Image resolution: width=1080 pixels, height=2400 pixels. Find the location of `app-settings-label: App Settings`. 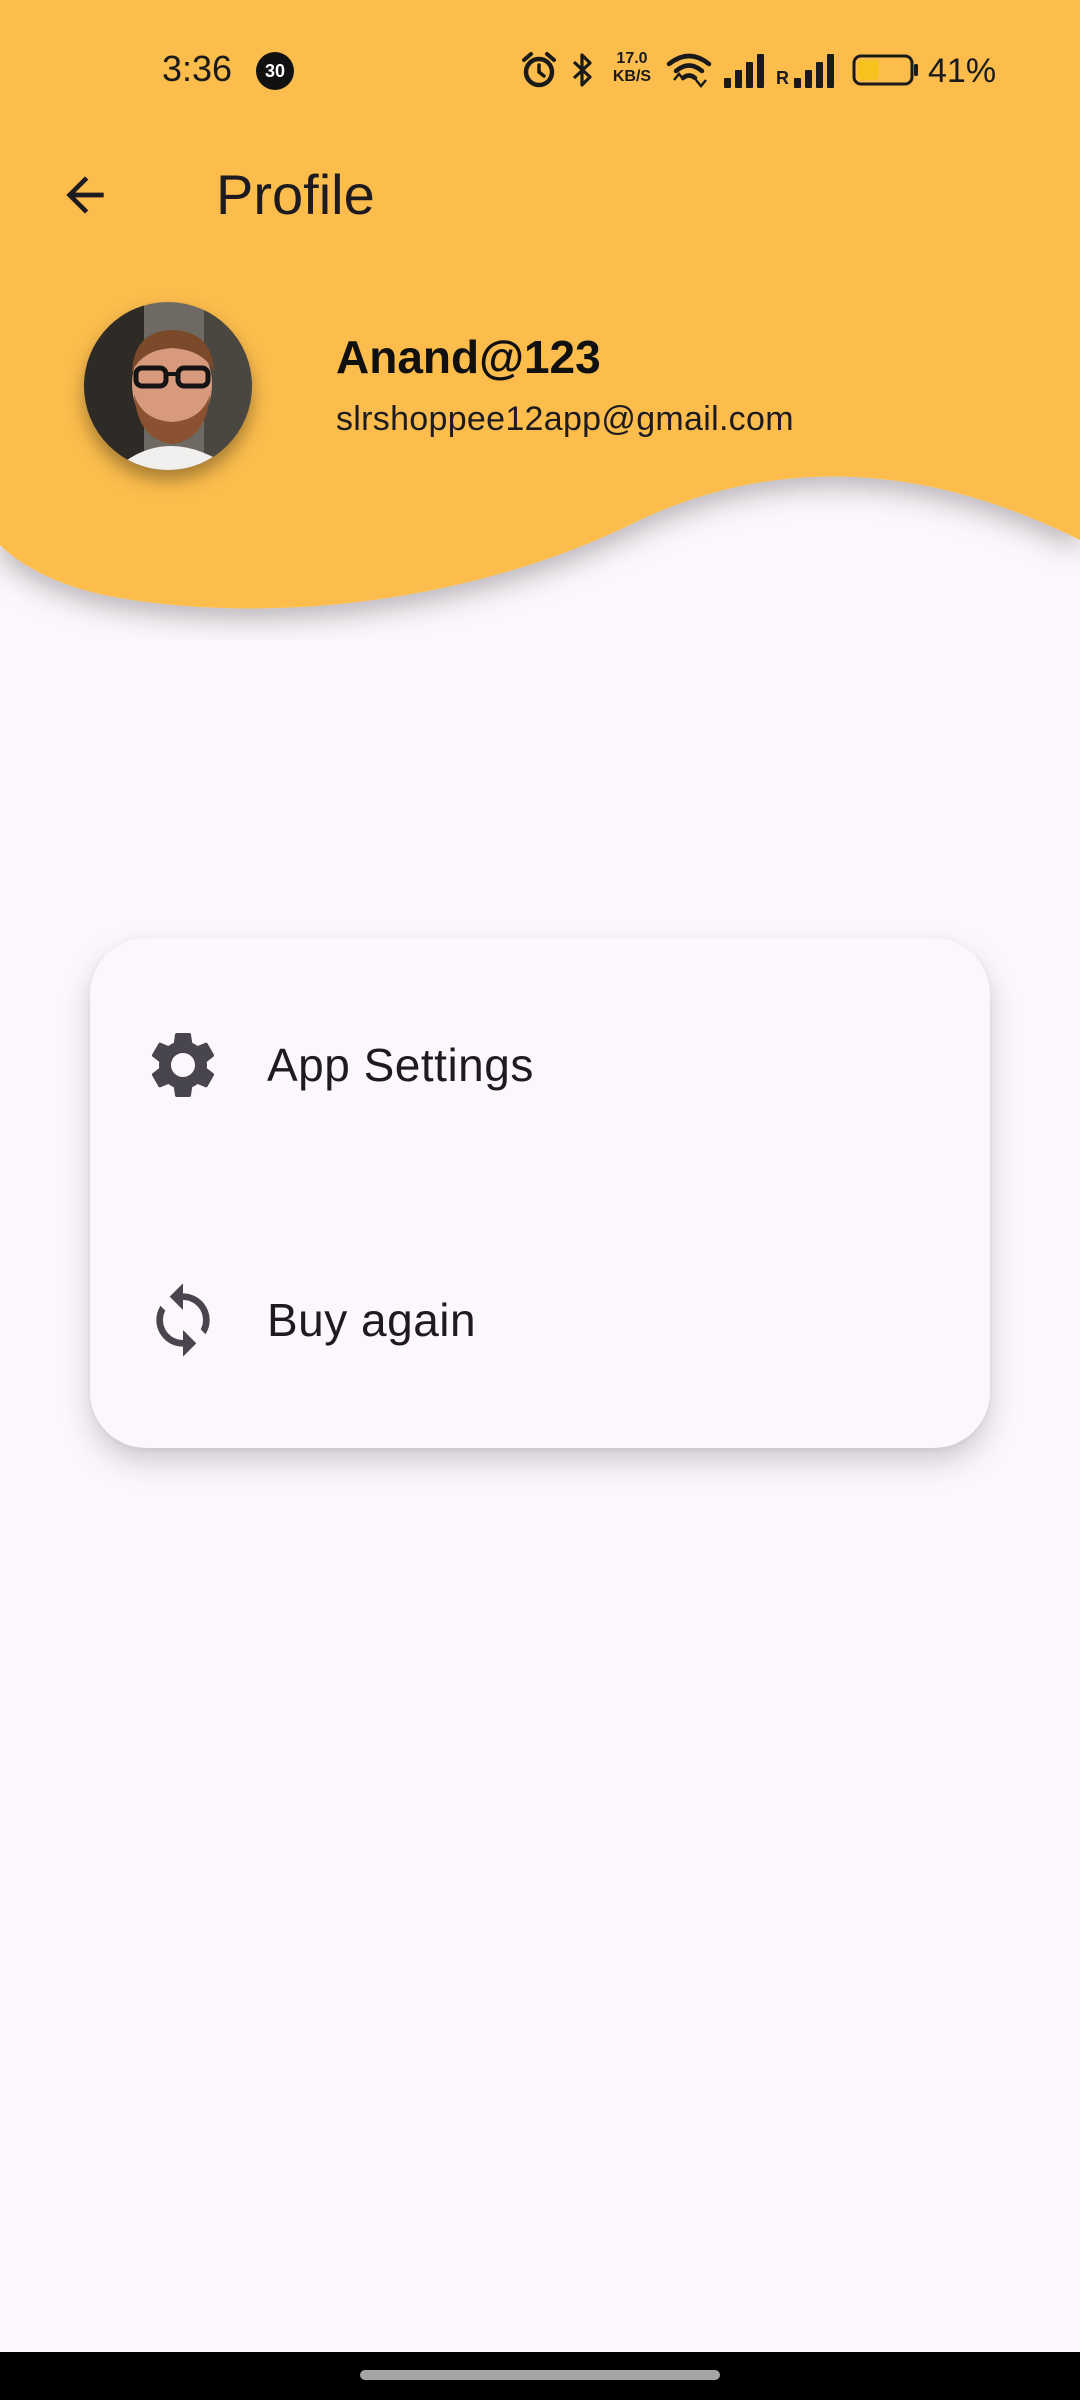

app-settings-label: App Settings is located at coordinates (400, 1065).